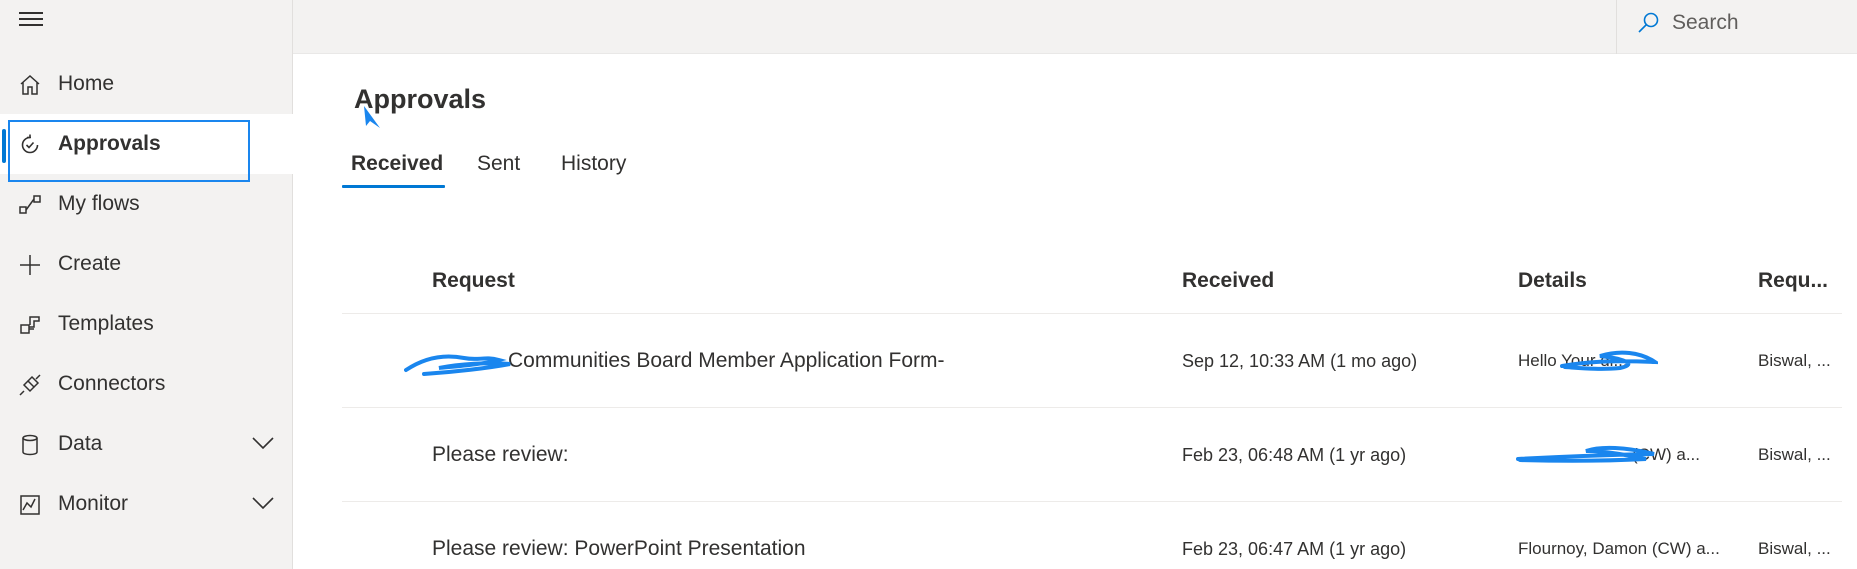 This screenshot has height=569, width=1857. What do you see at coordinates (1300, 360) in the screenshot?
I see `received-cell: Sep 12, 10:33 AM (1 mo ago)` at bounding box center [1300, 360].